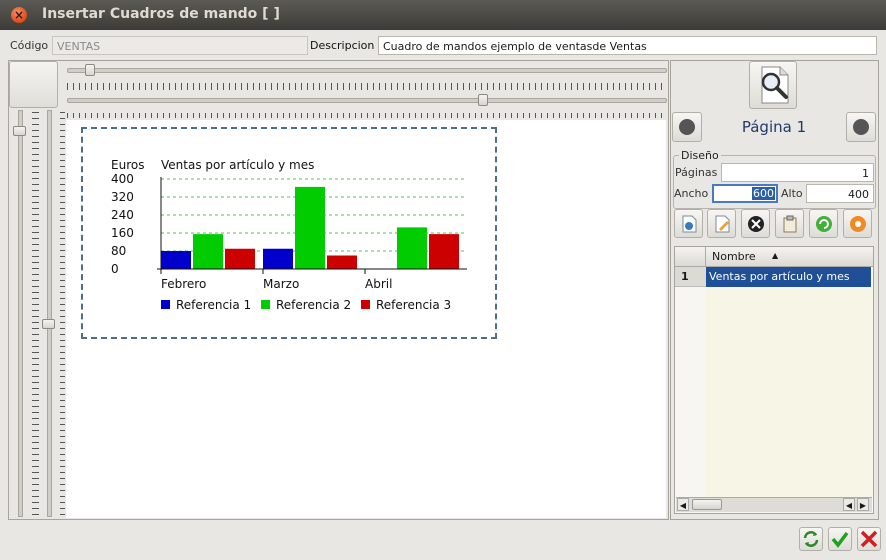  I want to click on codigo-field: VENTAS, so click(180, 45).